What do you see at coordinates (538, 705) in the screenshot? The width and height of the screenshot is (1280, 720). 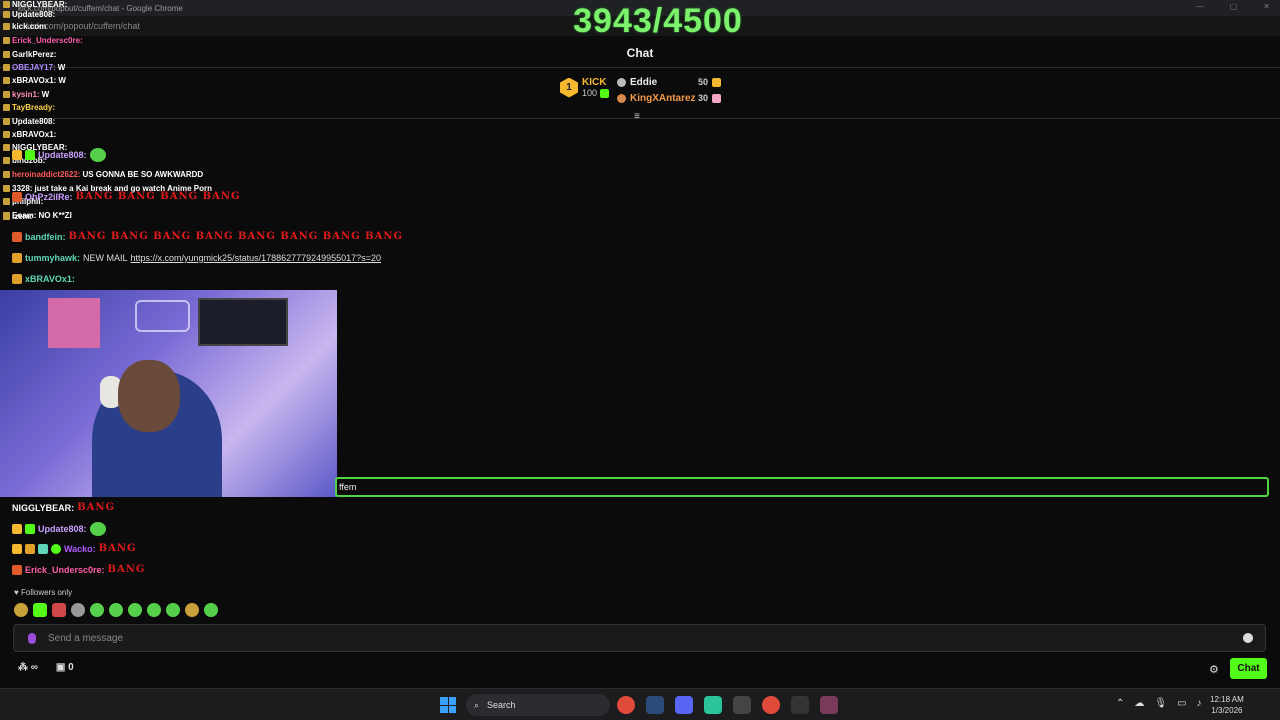 I see `taskbar-search: ⌕ Search` at bounding box center [538, 705].